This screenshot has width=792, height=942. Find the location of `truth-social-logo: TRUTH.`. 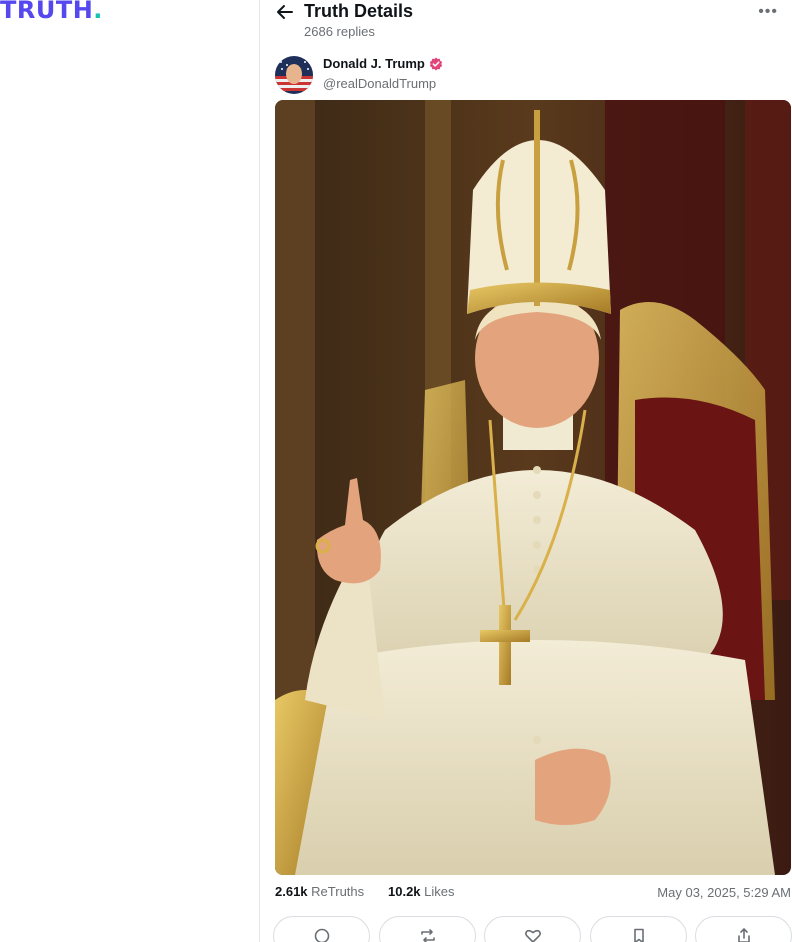

truth-social-logo: TRUTH. is located at coordinates (51, 12).